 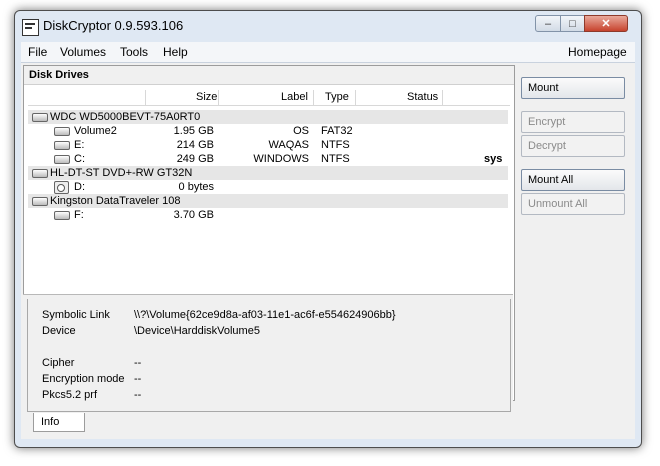 I want to click on encryption-mode-value: --, so click(x=138, y=379).